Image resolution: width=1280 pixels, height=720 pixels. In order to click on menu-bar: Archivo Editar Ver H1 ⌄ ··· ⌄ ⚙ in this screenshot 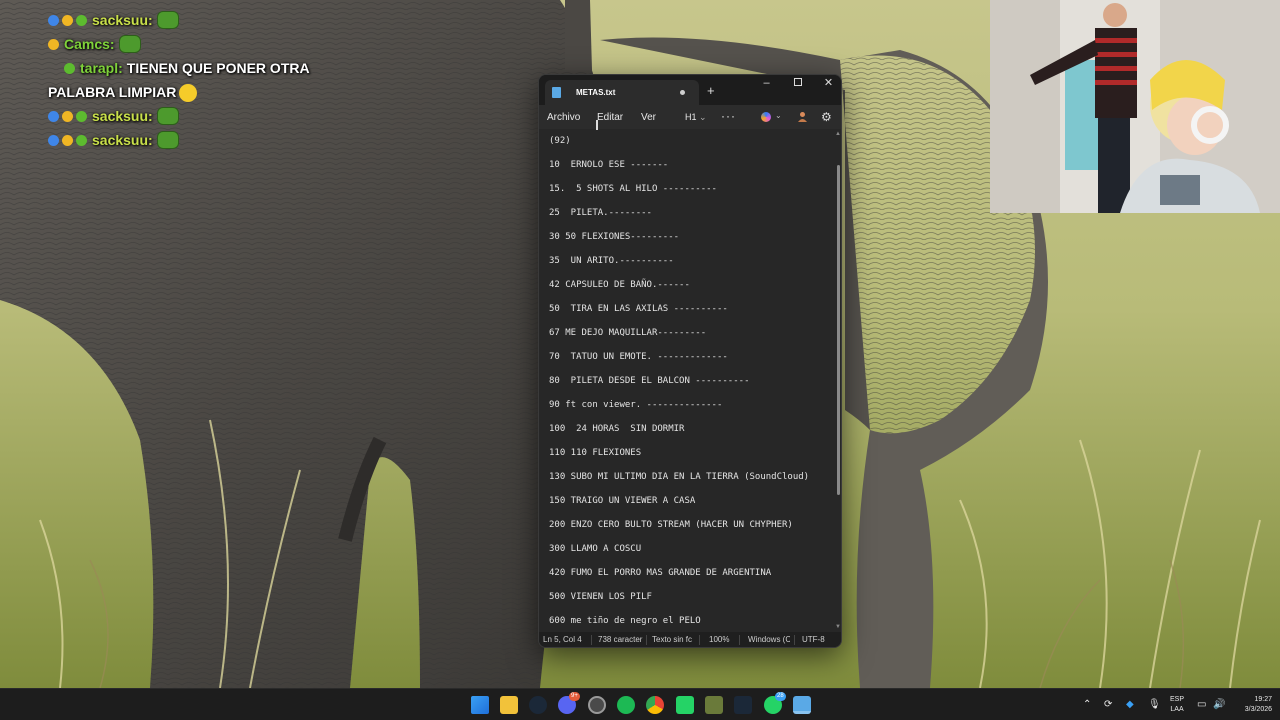, I will do `click(690, 117)`.